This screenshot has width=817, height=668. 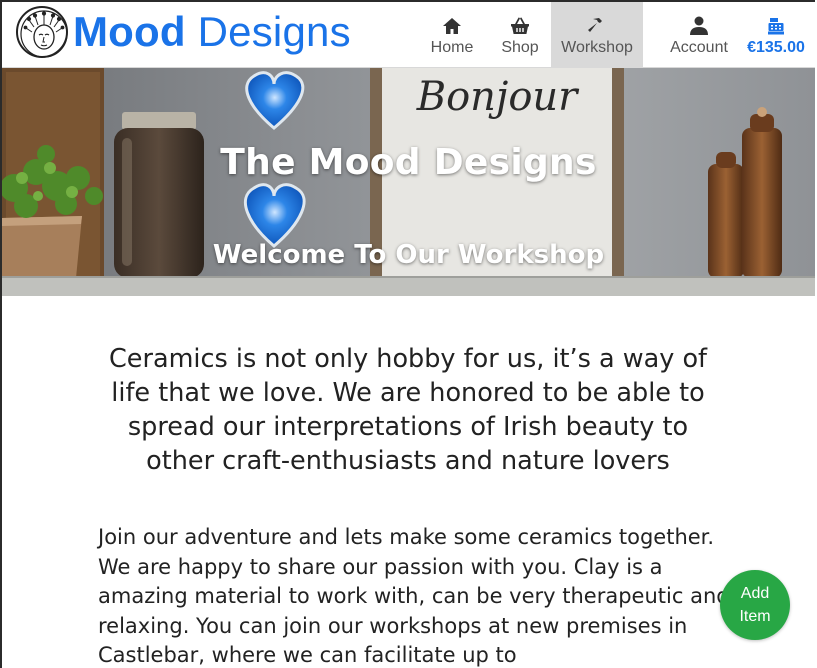 I want to click on brand-name: Mood Designs, so click(x=212, y=32).